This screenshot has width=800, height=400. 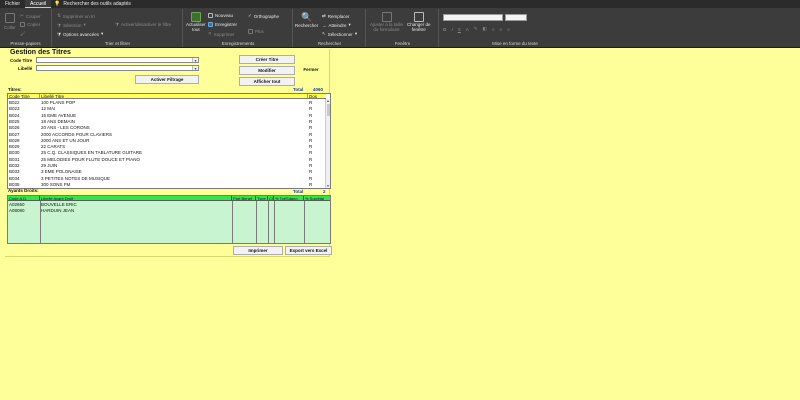 What do you see at coordinates (80, 34) in the screenshot?
I see `advanced-options-button: ⧩ Options avancées ▾` at bounding box center [80, 34].